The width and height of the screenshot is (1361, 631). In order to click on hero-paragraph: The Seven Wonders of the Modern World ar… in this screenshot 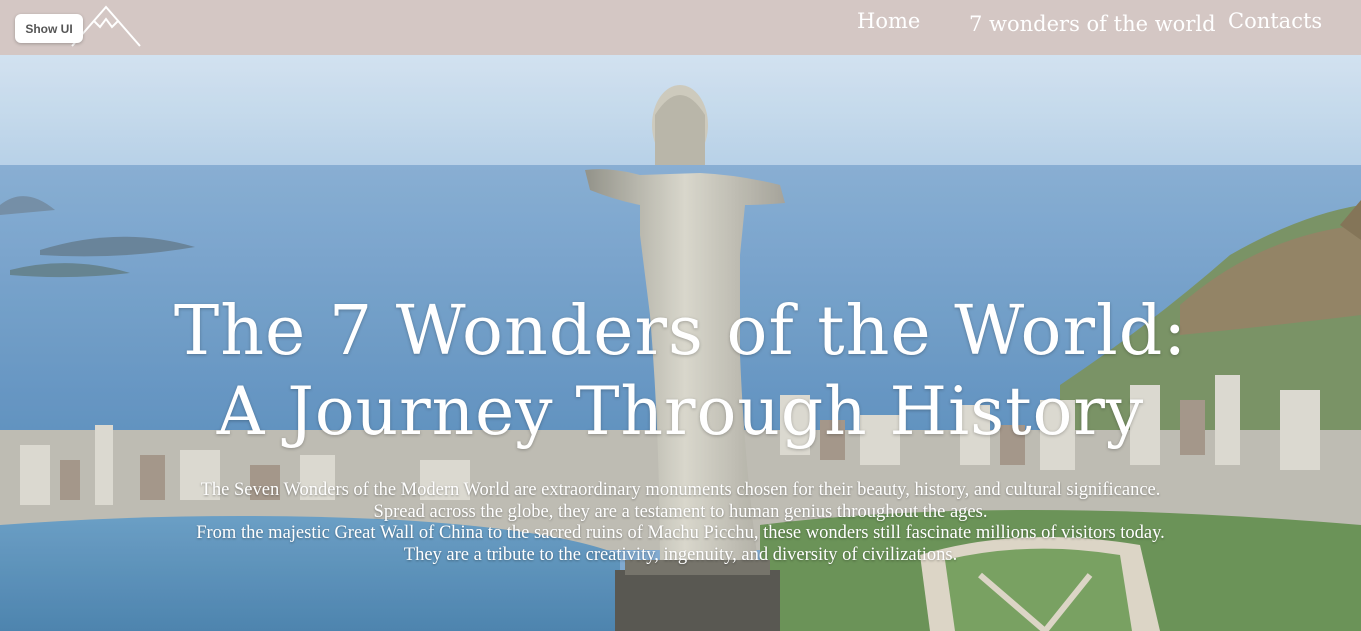, I will do `click(680, 523)`.